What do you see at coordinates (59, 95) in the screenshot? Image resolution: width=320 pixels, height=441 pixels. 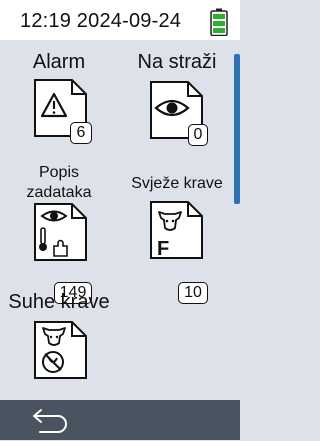 I see `tile-alarm: Alarm 6` at bounding box center [59, 95].